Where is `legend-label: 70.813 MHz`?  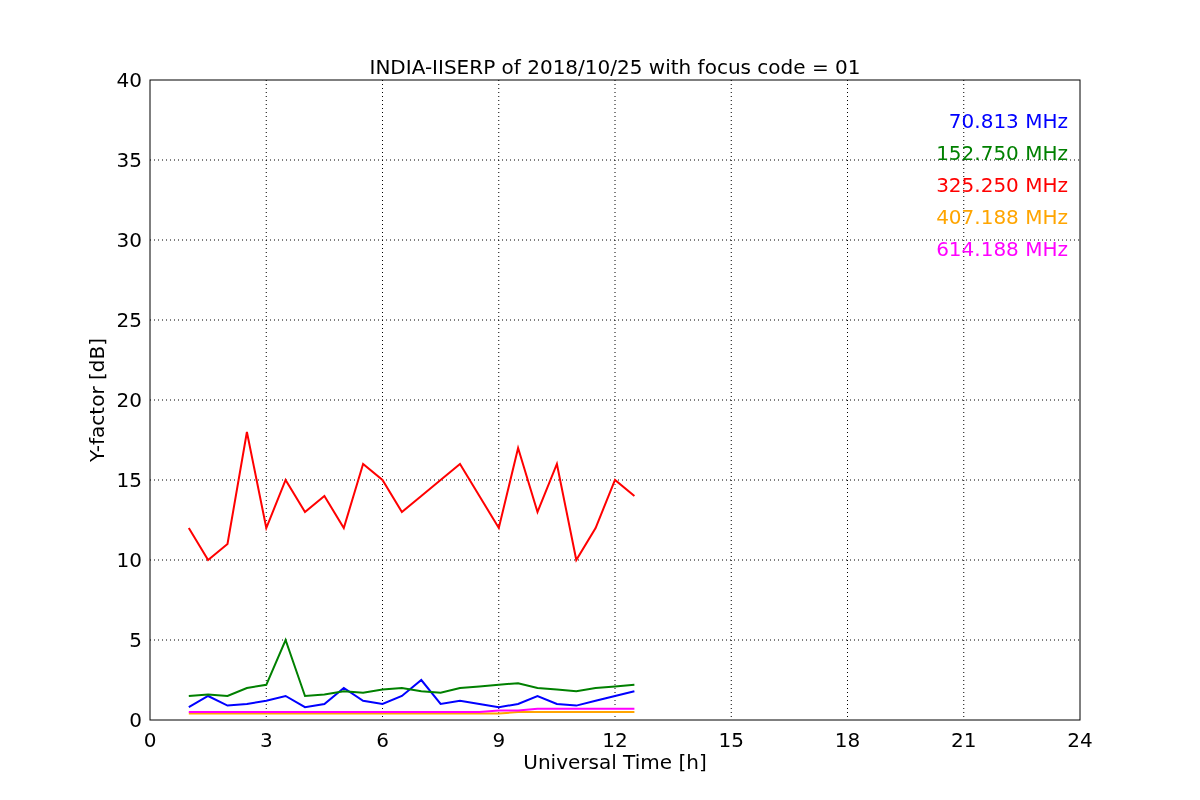 legend-label: 70.813 MHz is located at coordinates (1008, 121).